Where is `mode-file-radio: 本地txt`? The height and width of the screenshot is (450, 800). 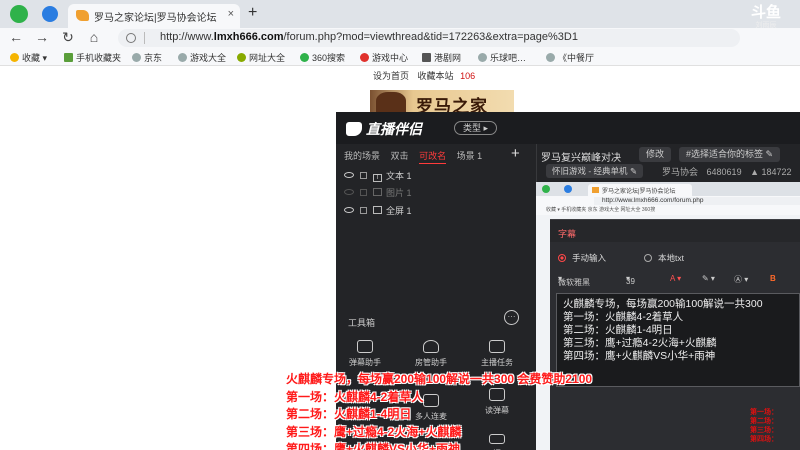
mode-file-radio: 本地txt is located at coordinates (664, 258).